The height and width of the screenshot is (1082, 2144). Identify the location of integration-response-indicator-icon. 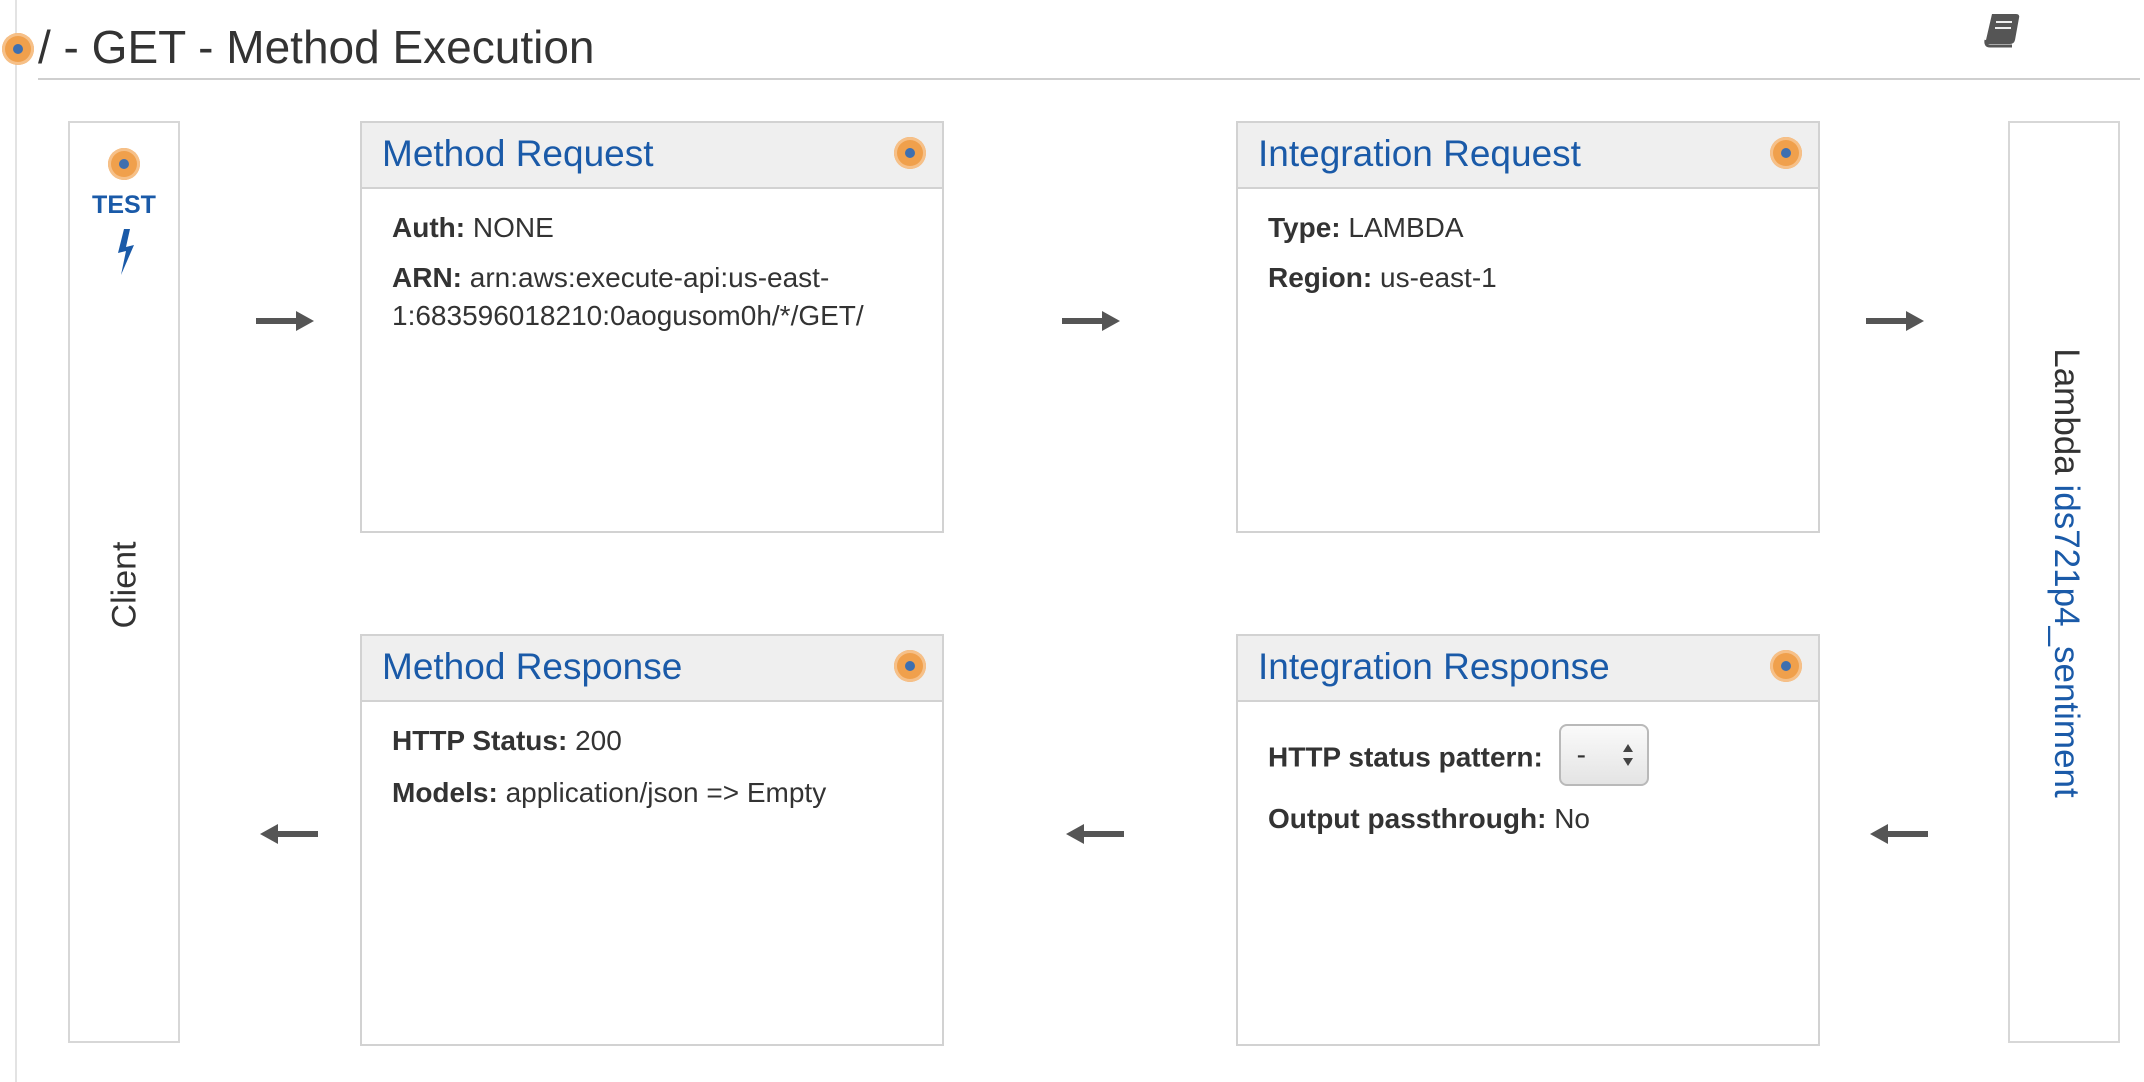
(1786, 666).